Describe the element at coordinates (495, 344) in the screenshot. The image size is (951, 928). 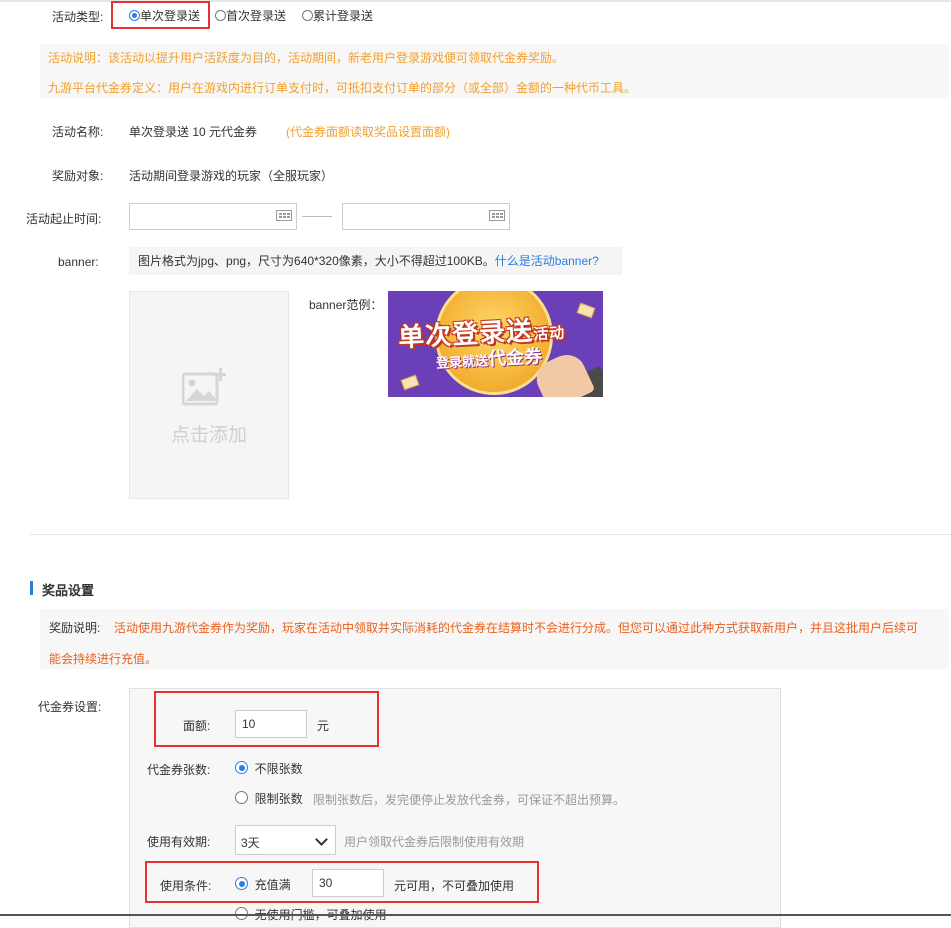
I see `banner-example-image: 单次登录送活动 登录就送代金券` at that location.